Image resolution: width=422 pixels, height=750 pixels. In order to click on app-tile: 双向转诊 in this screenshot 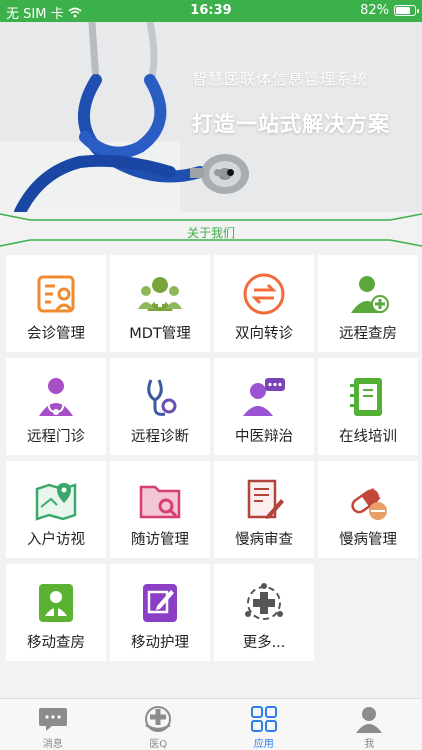, I will do `click(264, 303)`.